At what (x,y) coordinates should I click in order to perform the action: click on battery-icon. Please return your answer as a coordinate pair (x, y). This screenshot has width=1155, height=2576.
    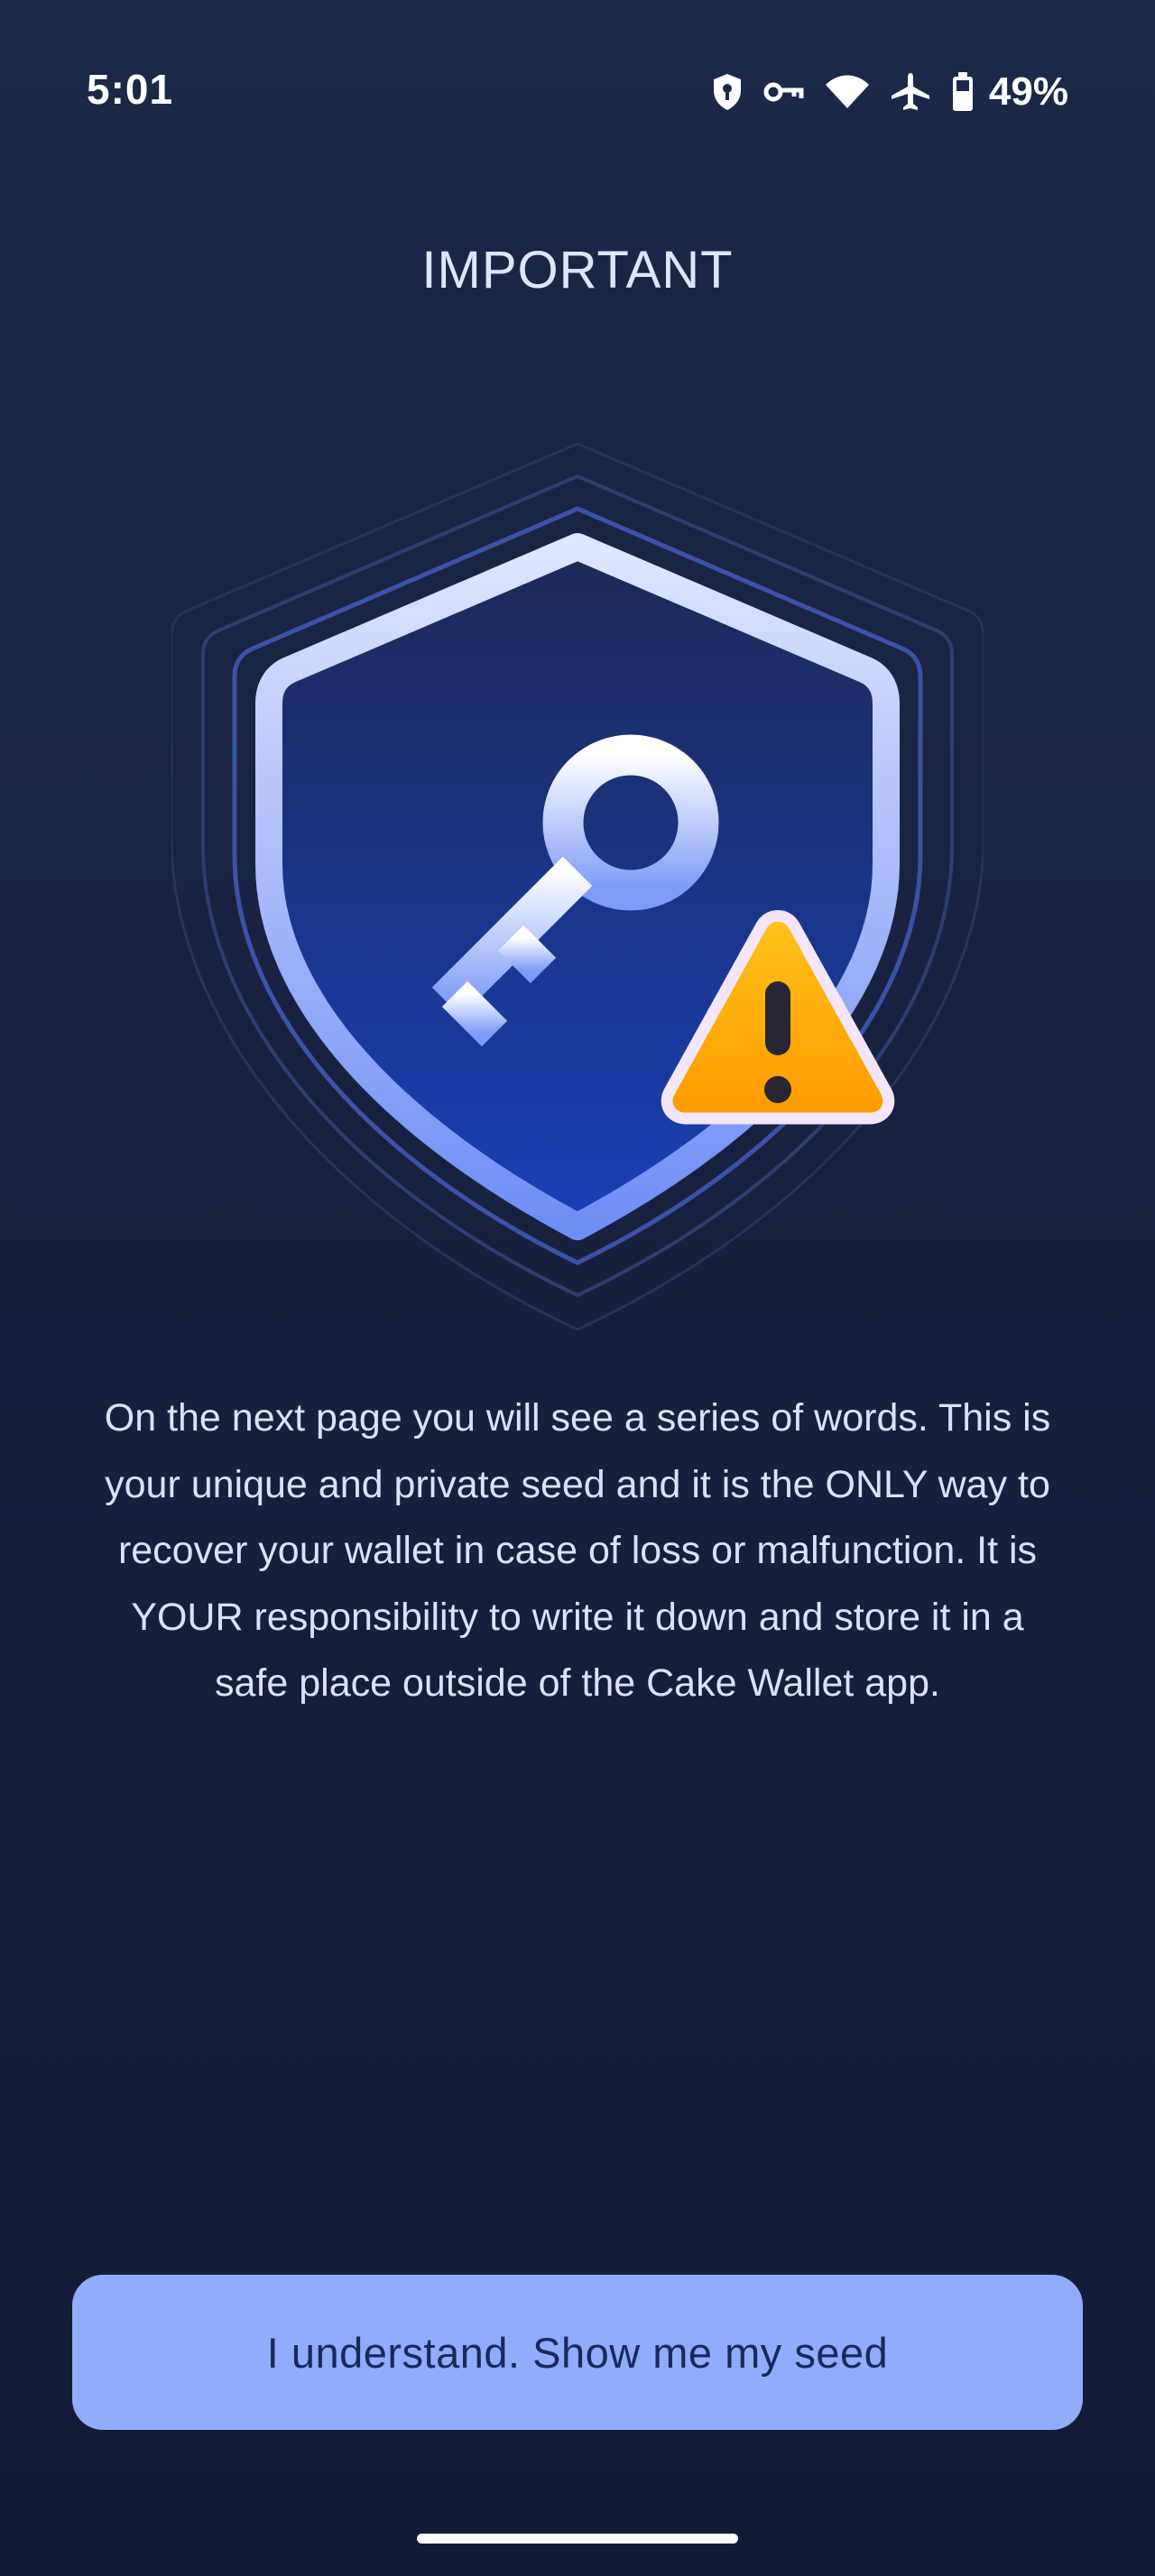
    Looking at the image, I should click on (963, 92).